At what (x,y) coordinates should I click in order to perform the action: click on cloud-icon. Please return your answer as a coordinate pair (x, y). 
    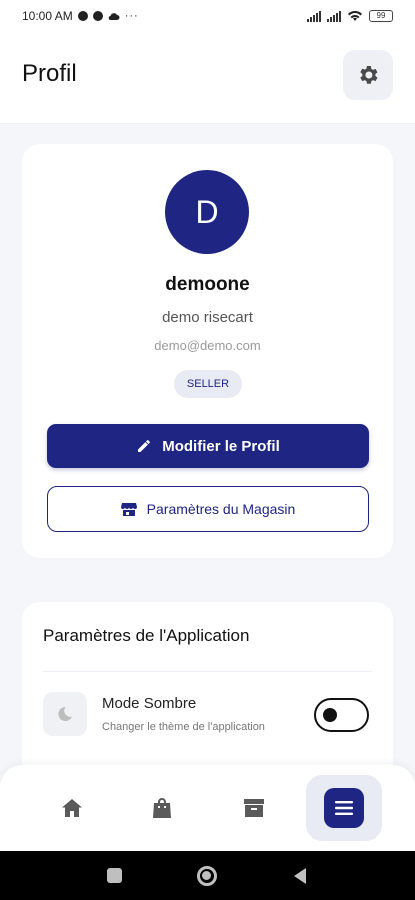
    Looking at the image, I should click on (114, 16).